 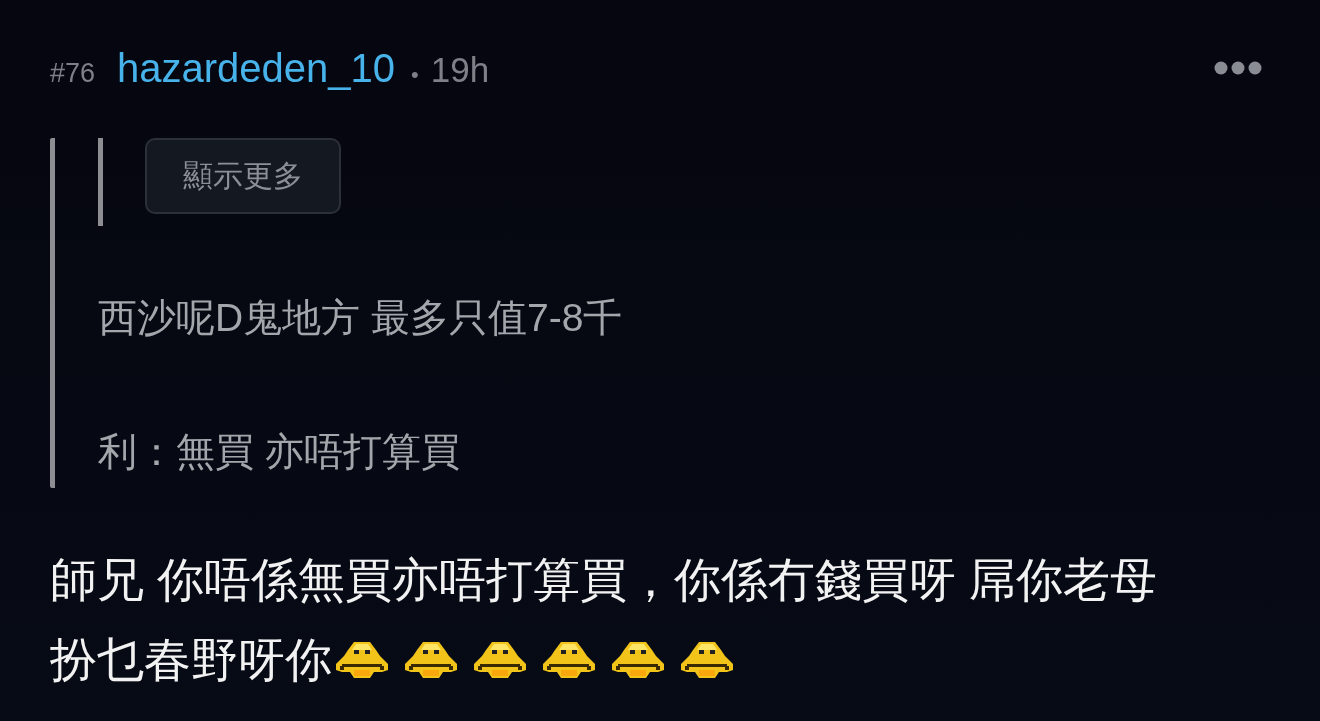 What do you see at coordinates (361, 318) in the screenshot?
I see `quote-text: 西沙呢D鬼地方 最多只值7-8千` at bounding box center [361, 318].